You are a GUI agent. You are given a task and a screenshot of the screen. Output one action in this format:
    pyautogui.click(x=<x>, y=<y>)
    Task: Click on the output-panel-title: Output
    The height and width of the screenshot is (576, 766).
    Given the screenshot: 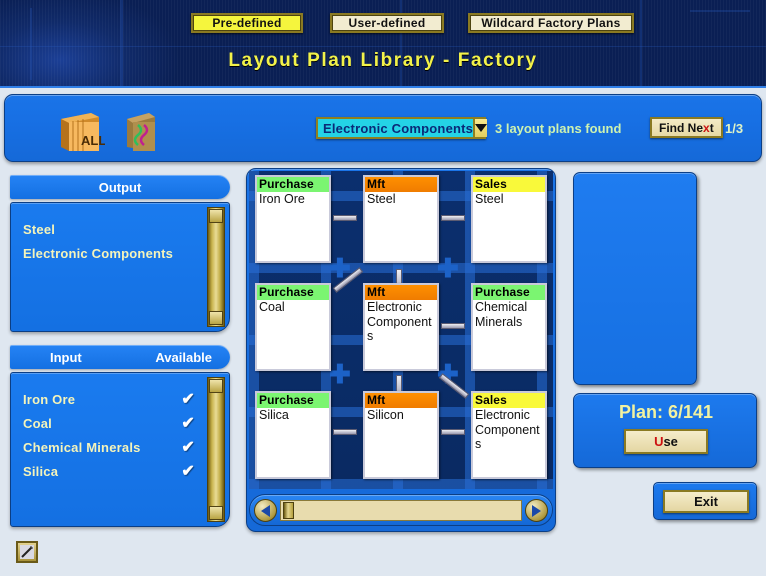 What is the action you would take?
    pyautogui.click(x=120, y=187)
    